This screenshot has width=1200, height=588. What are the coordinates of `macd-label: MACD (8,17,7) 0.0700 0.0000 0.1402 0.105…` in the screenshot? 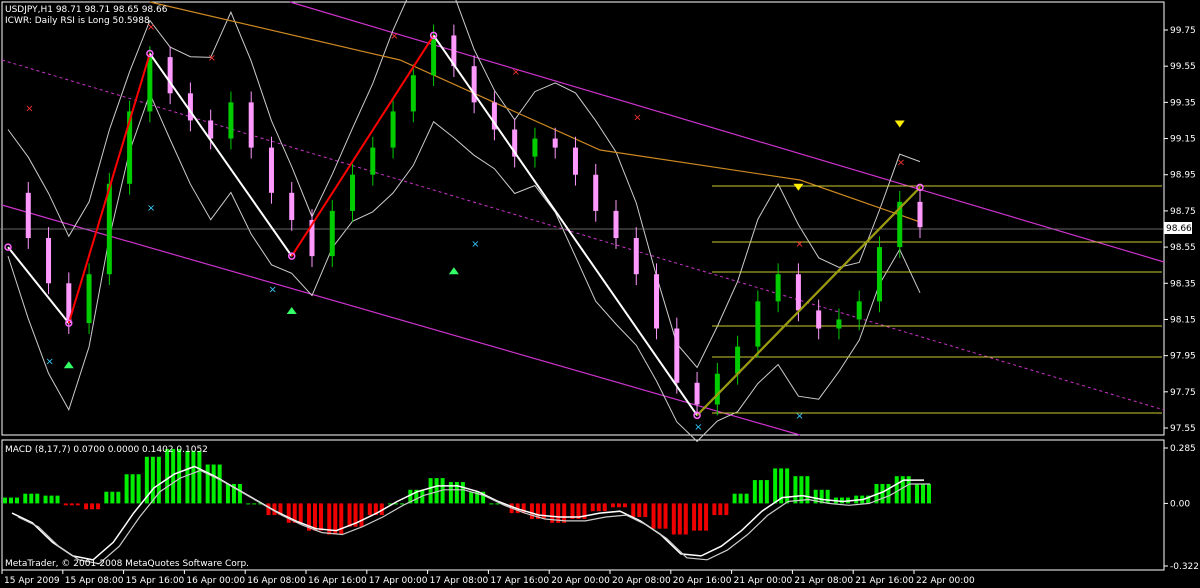 It's located at (106, 450).